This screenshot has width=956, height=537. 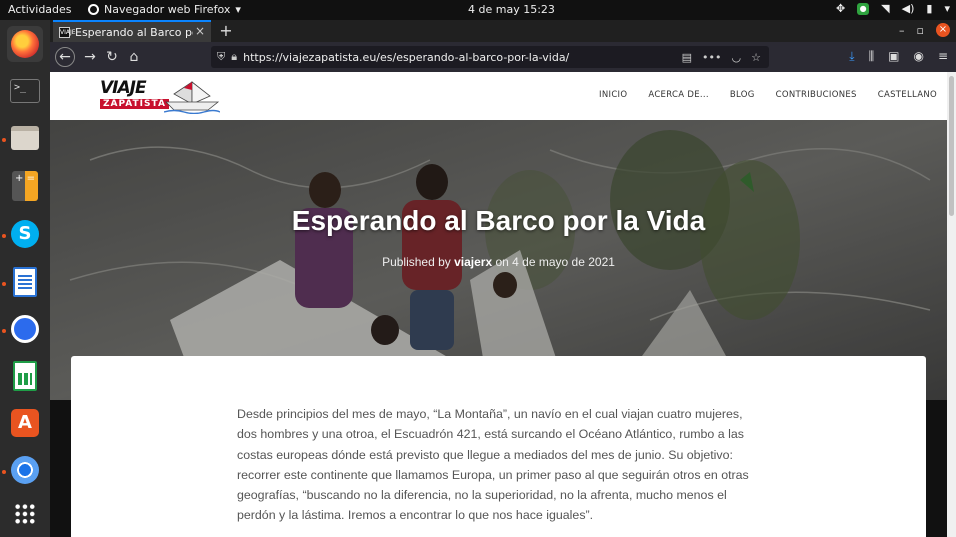 I want to click on writer-icon, so click(x=25, y=282).